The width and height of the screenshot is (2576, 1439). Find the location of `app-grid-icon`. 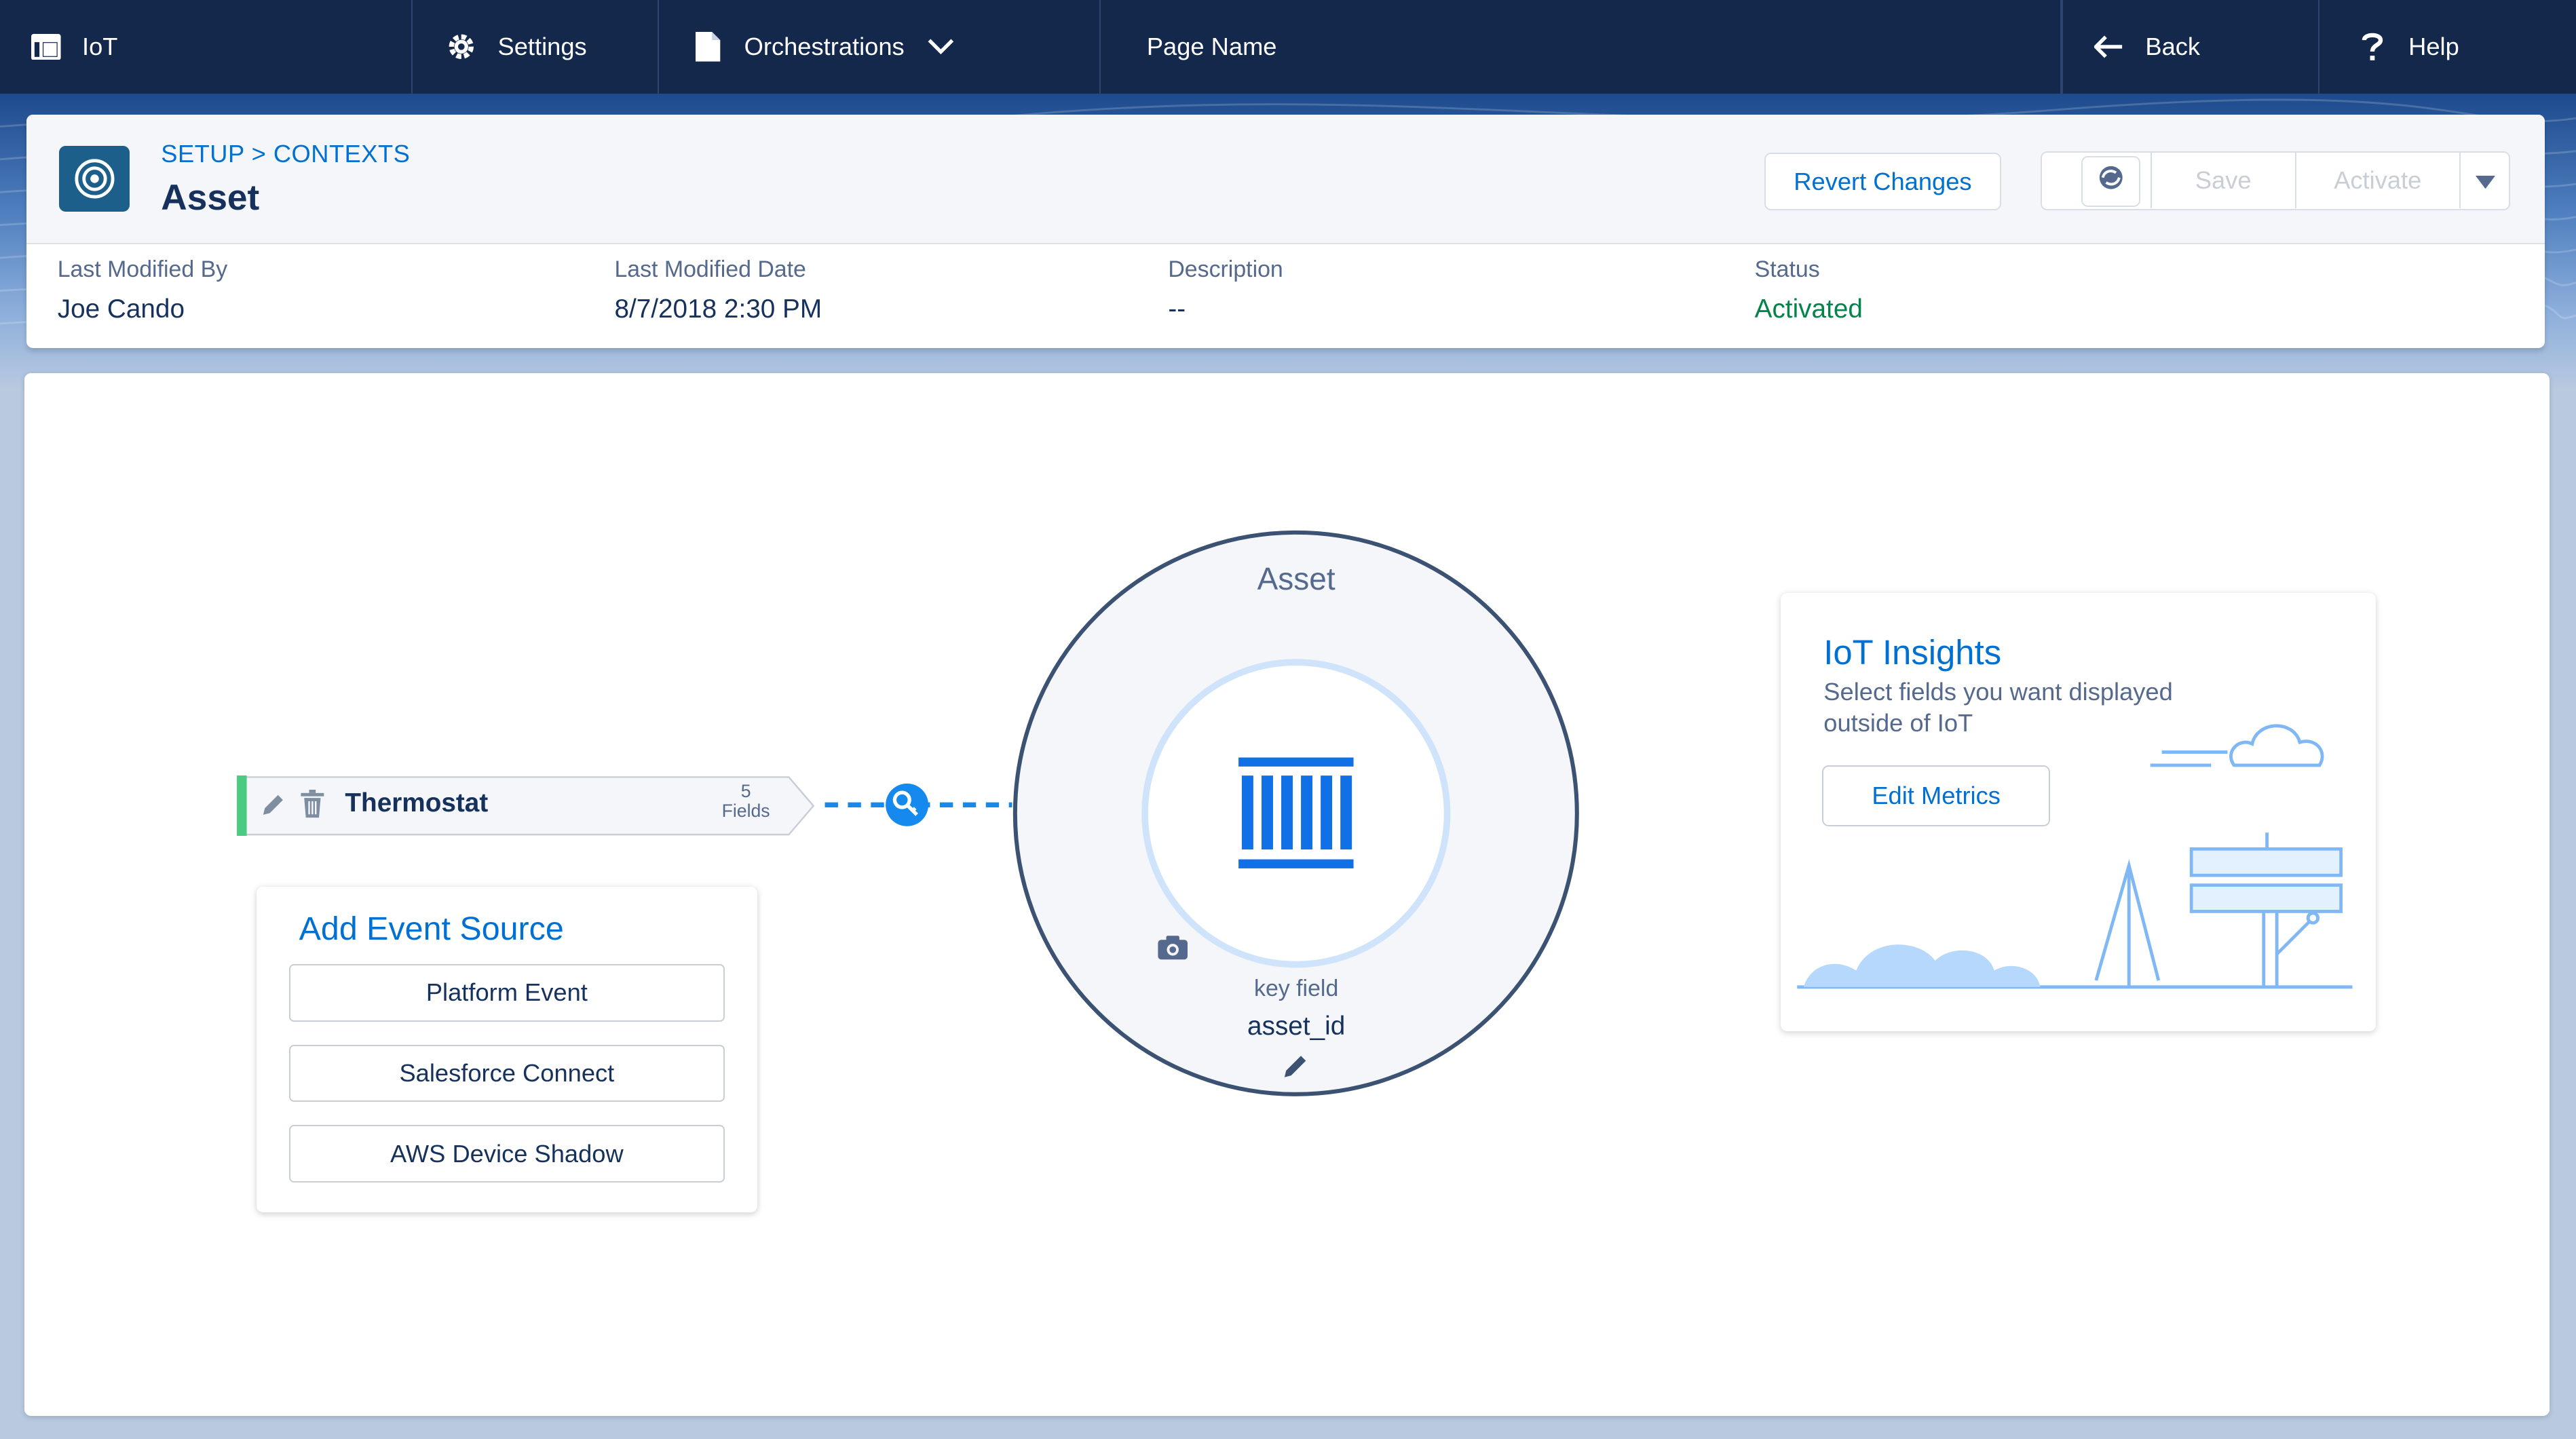

app-grid-icon is located at coordinates (46, 47).